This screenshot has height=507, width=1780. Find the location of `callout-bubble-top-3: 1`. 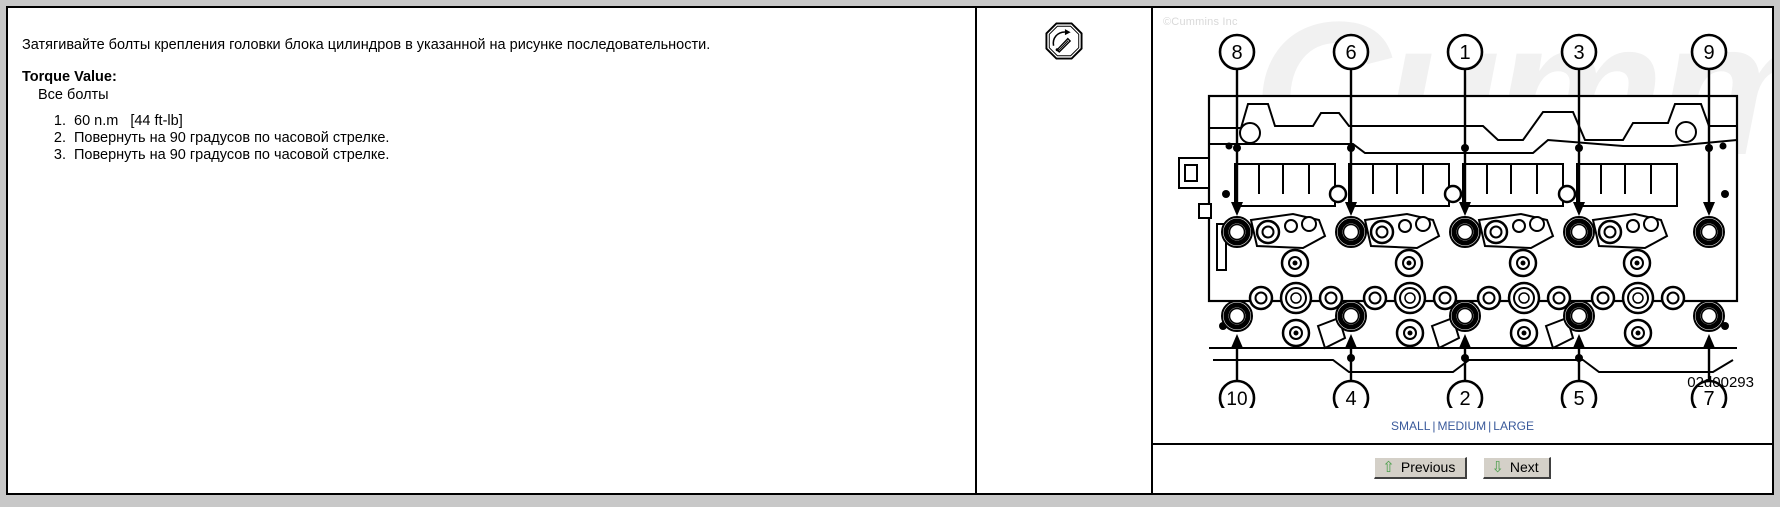

callout-bubble-top-3: 1 is located at coordinates (1465, 52).